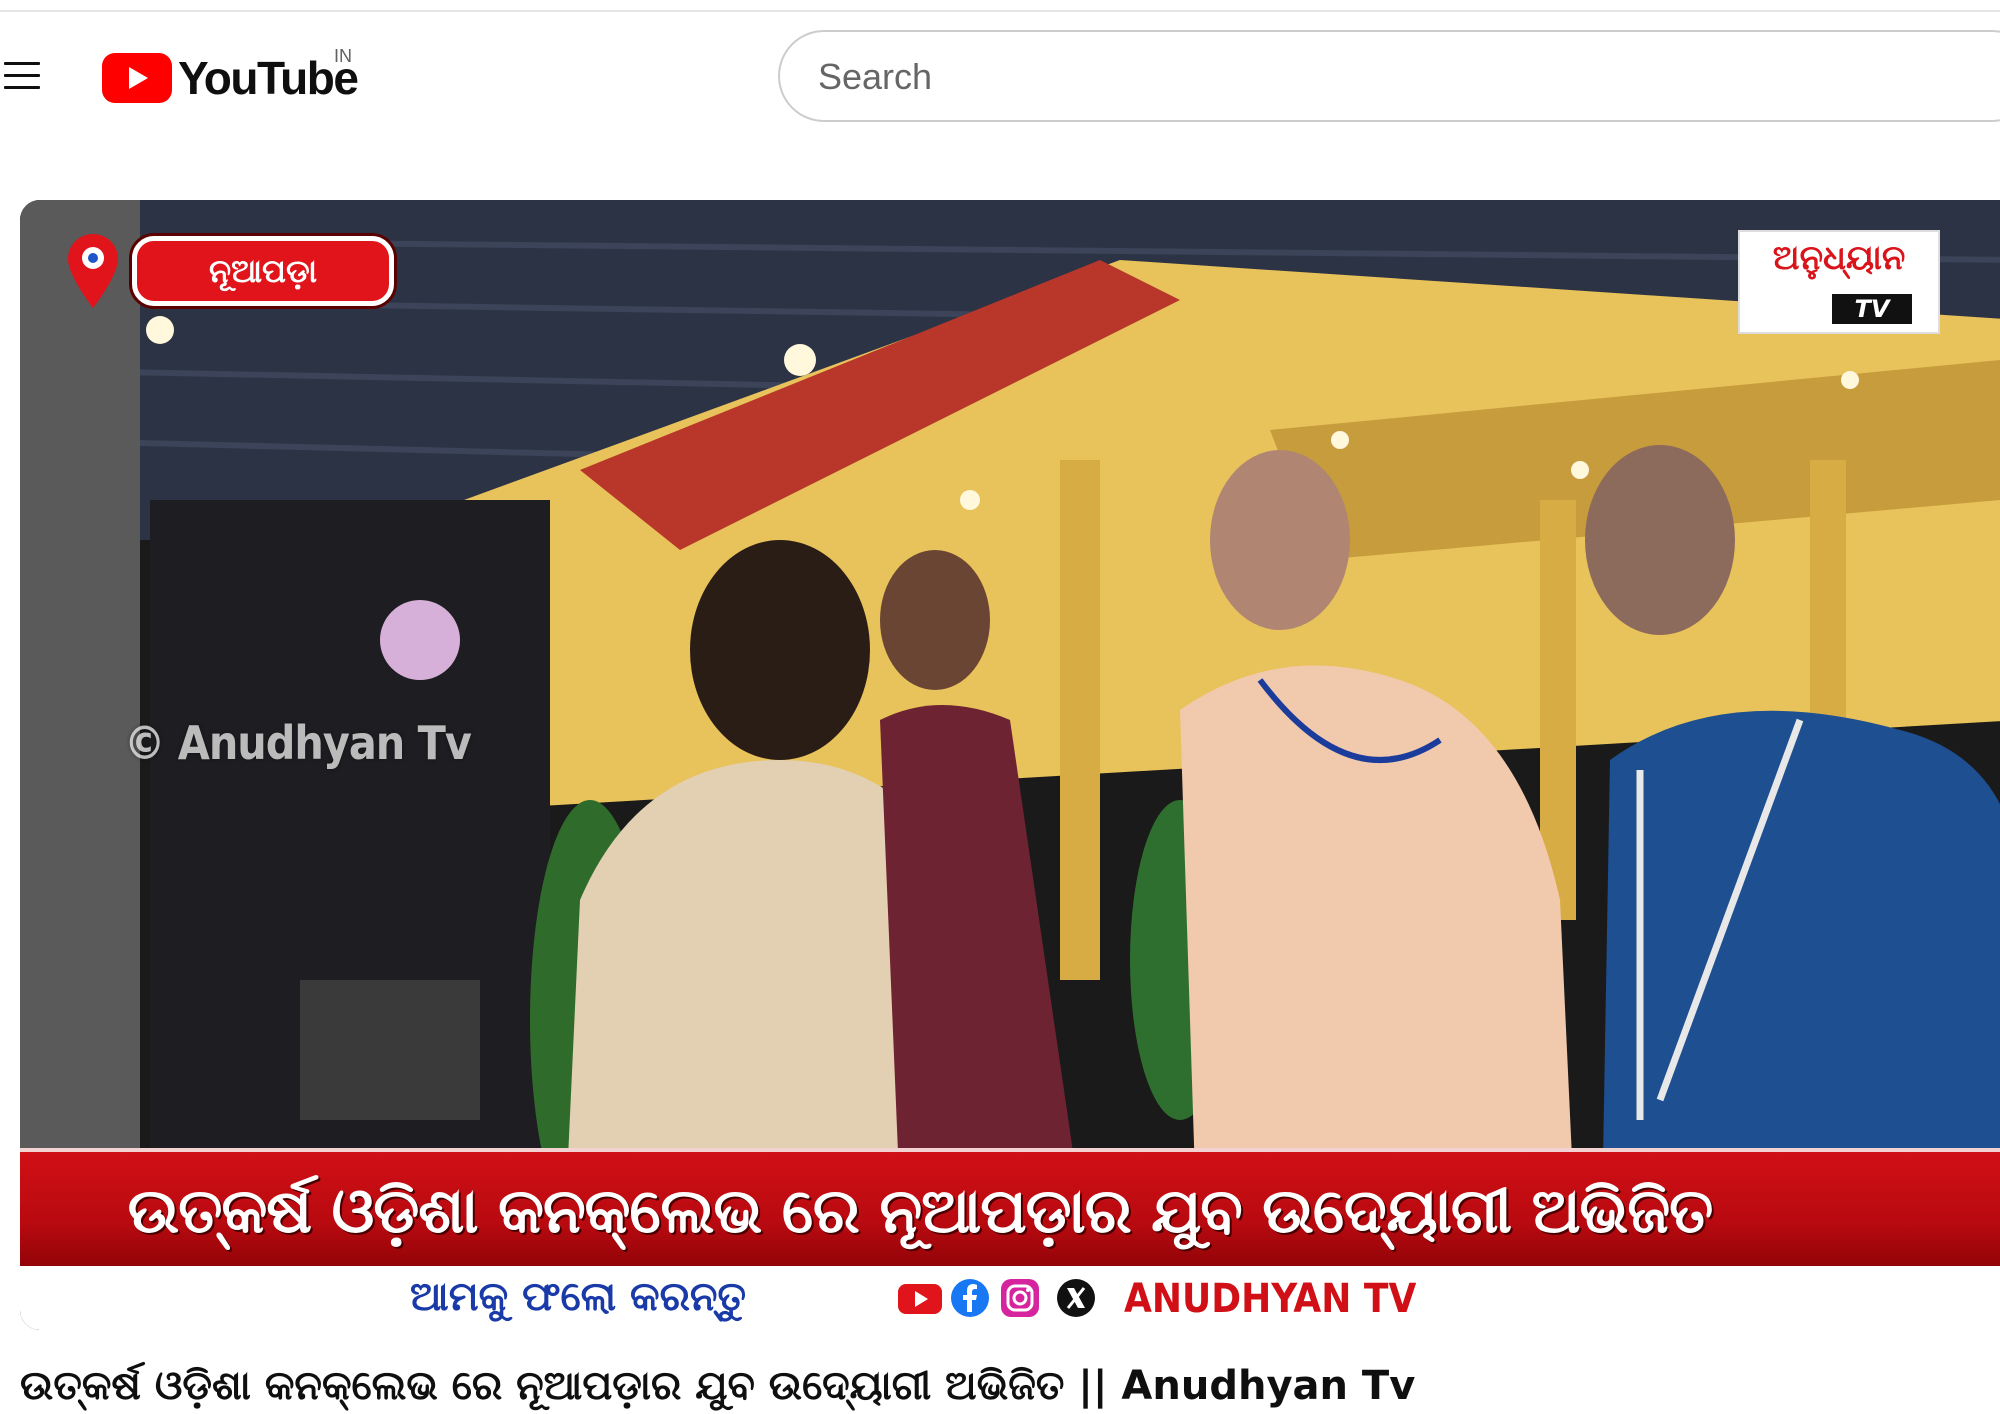 The height and width of the screenshot is (1414, 2000). I want to click on country-code: IN, so click(343, 56).